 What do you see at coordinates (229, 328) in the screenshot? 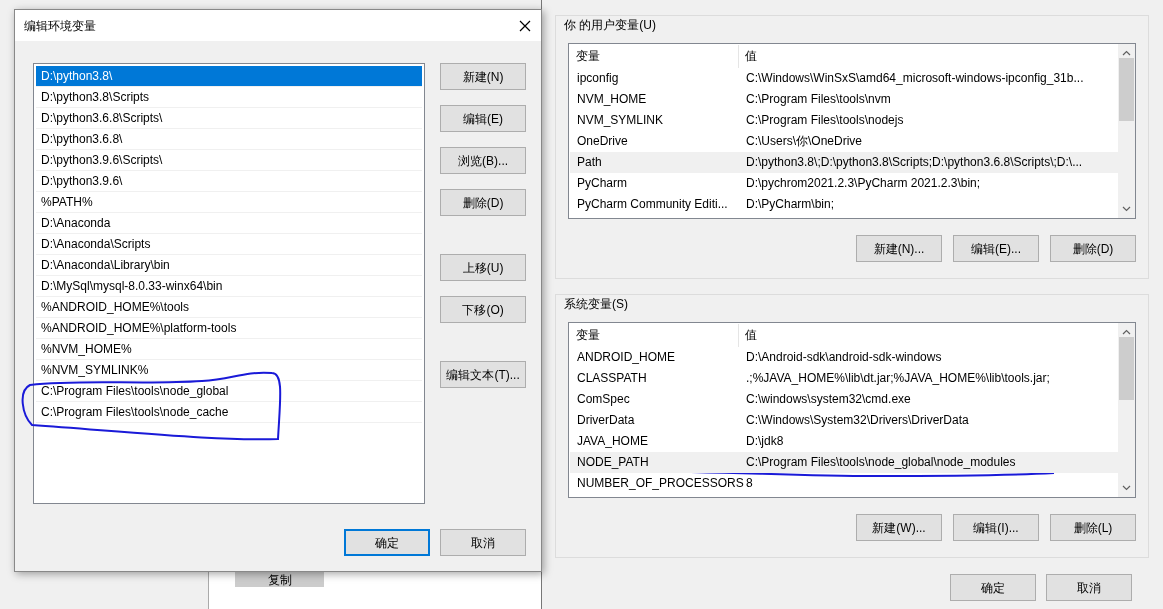
I see `list-item: %ANDROID_HOME%\platform-tools` at bounding box center [229, 328].